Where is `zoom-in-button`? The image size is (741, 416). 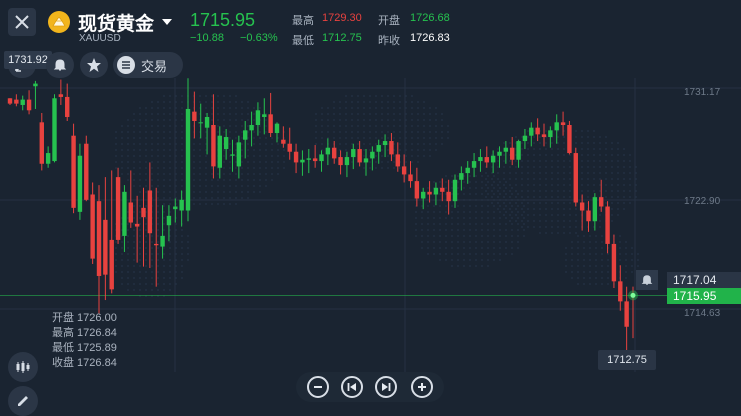
zoom-in-button is located at coordinates (422, 387).